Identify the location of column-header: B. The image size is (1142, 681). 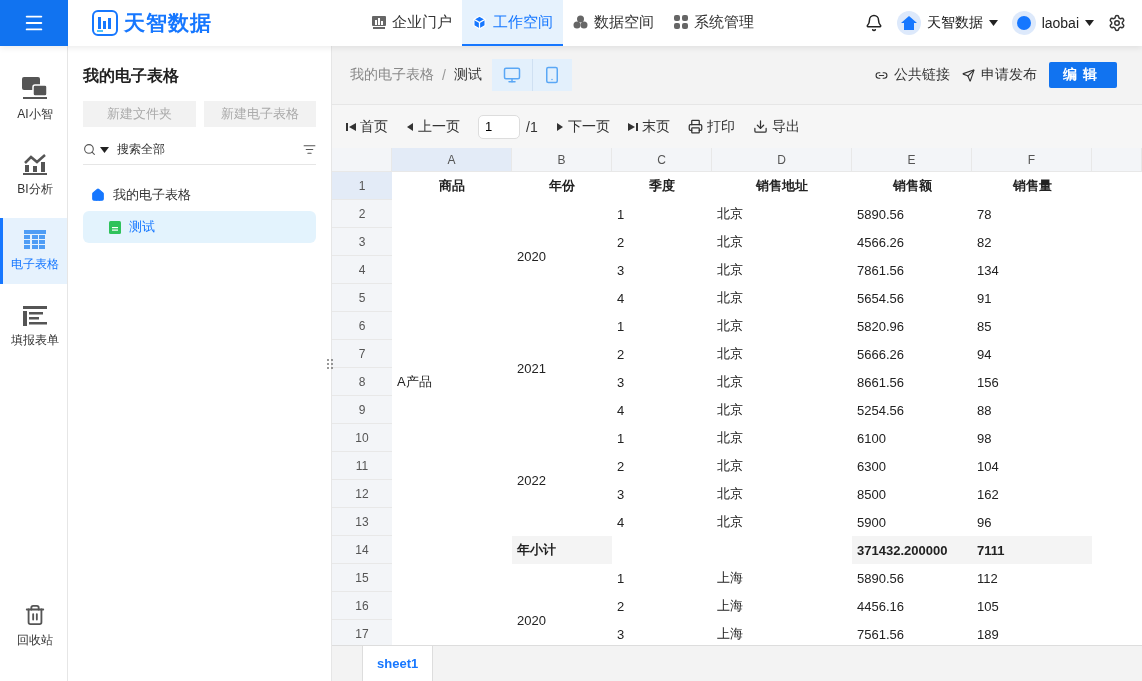
(562, 160).